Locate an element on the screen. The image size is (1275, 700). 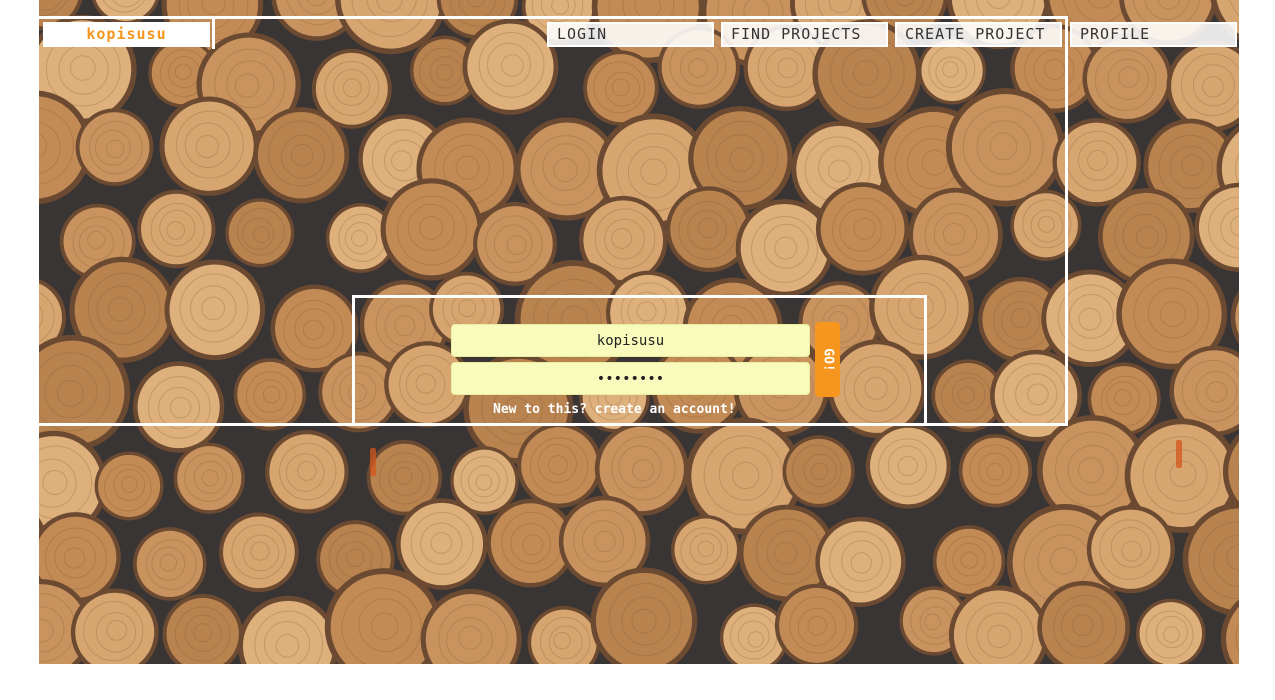
nav-find-projects-button: FIND PROJECTS is located at coordinates (804, 34).